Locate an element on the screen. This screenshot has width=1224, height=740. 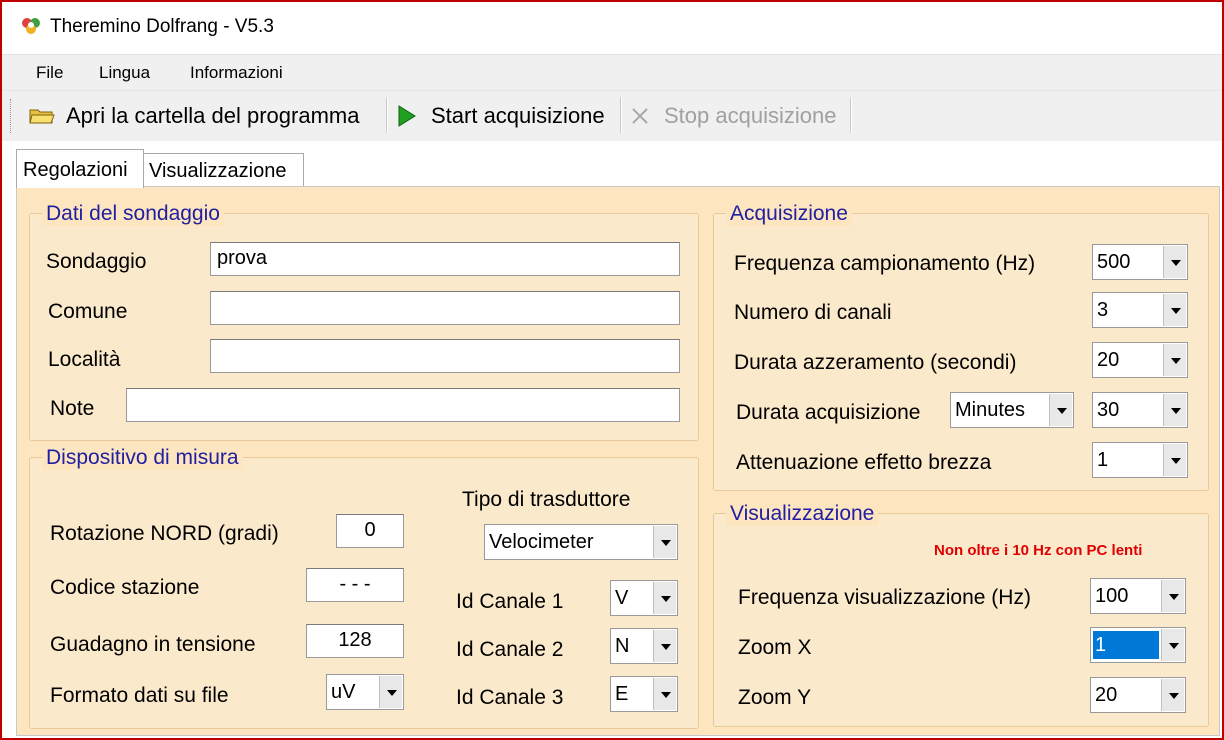
localita-label: Località is located at coordinates (84, 359).